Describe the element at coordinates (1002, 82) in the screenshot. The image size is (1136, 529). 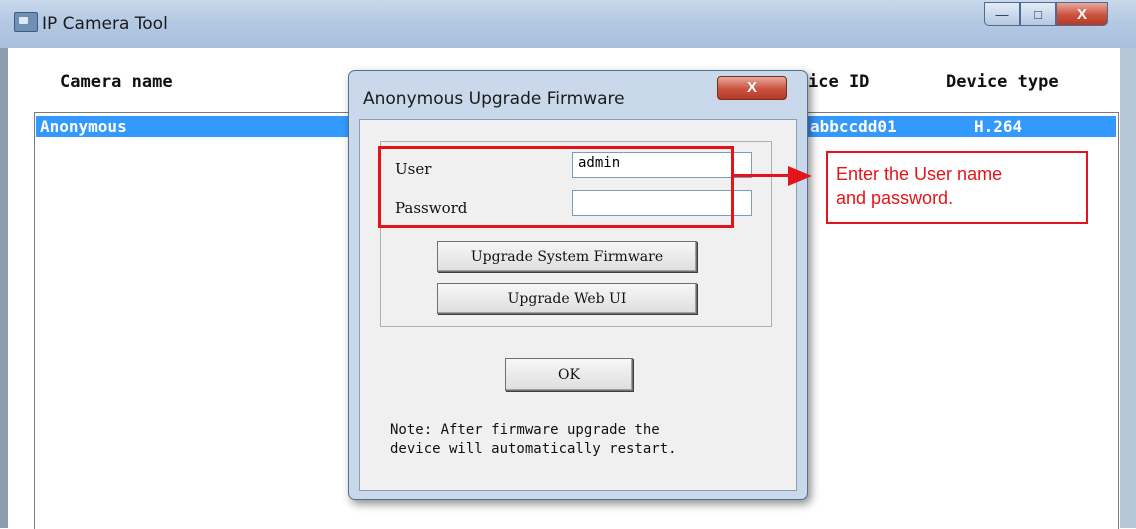
I see `column-header-device-type: Device type` at that location.